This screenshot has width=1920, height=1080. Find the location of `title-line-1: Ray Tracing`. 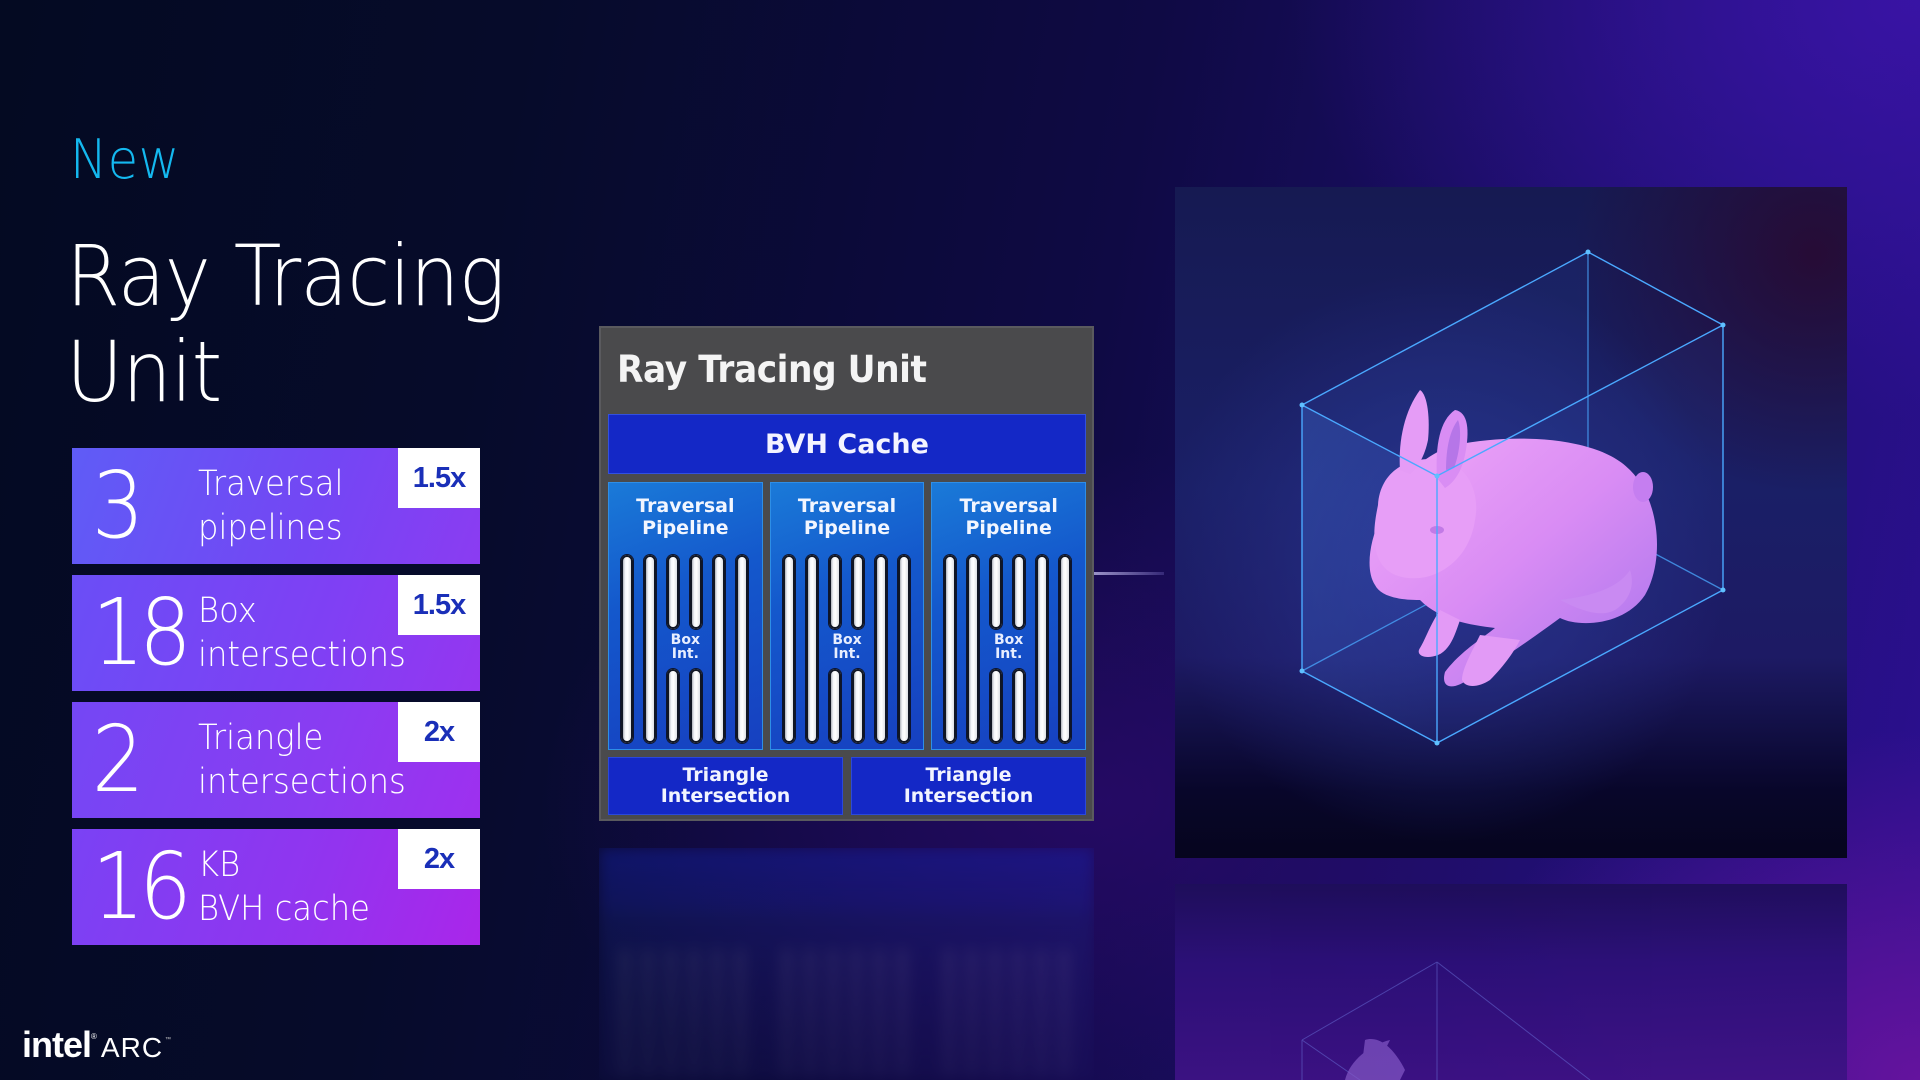

title-line-1: Ray Tracing is located at coordinates (285, 276).